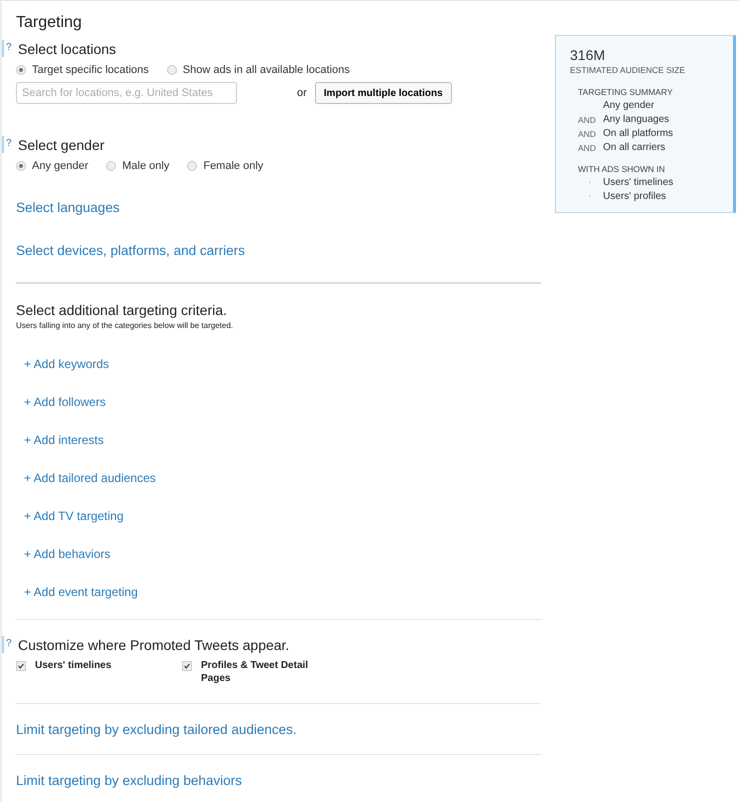  Describe the element at coordinates (138, 166) in the screenshot. I see `radio-option: Male only` at that location.